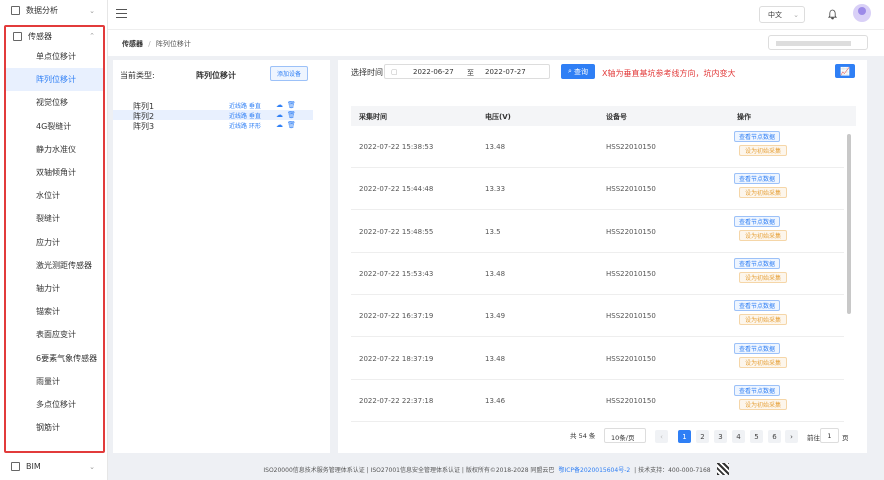 This screenshot has height=480, width=884. What do you see at coordinates (289, 73) in the screenshot?
I see `add-device-button: 添加设备` at bounding box center [289, 73].